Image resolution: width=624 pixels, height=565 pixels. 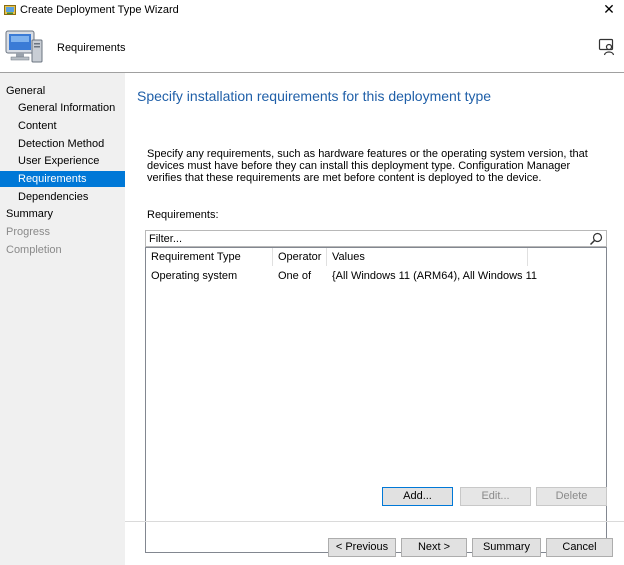 I want to click on table-header: Requirement Type Operator Values, so click(x=376, y=257).